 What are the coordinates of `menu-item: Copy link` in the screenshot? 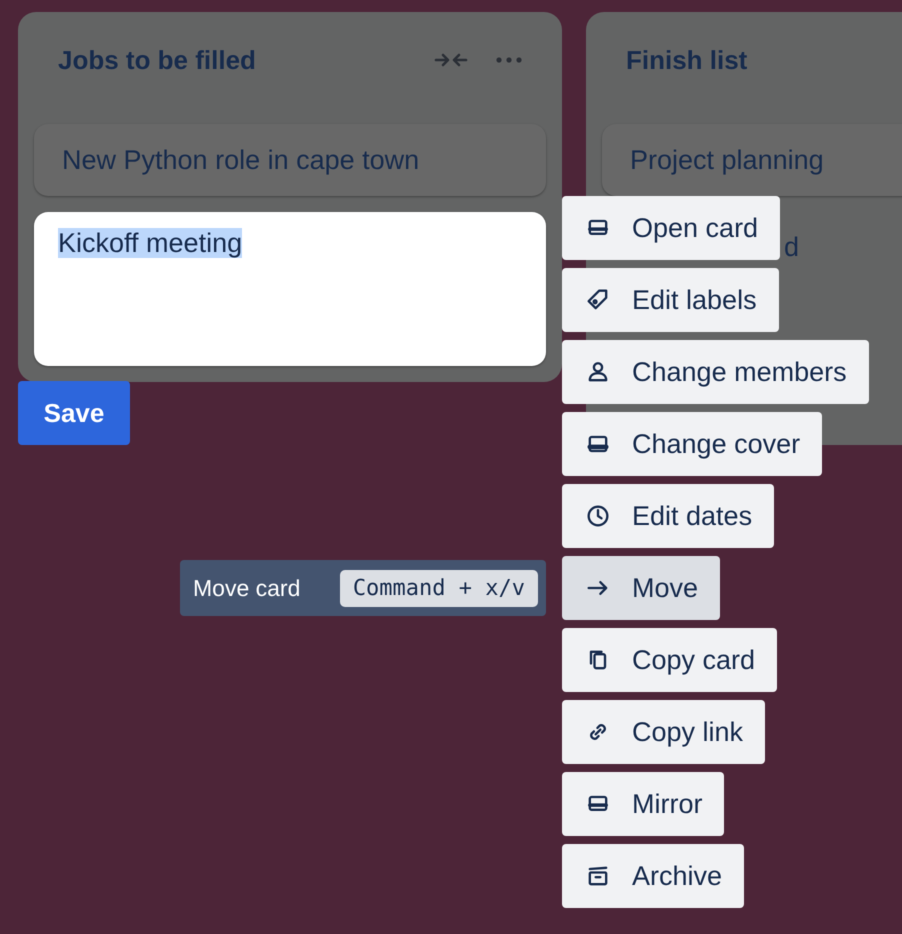 It's located at (664, 732).